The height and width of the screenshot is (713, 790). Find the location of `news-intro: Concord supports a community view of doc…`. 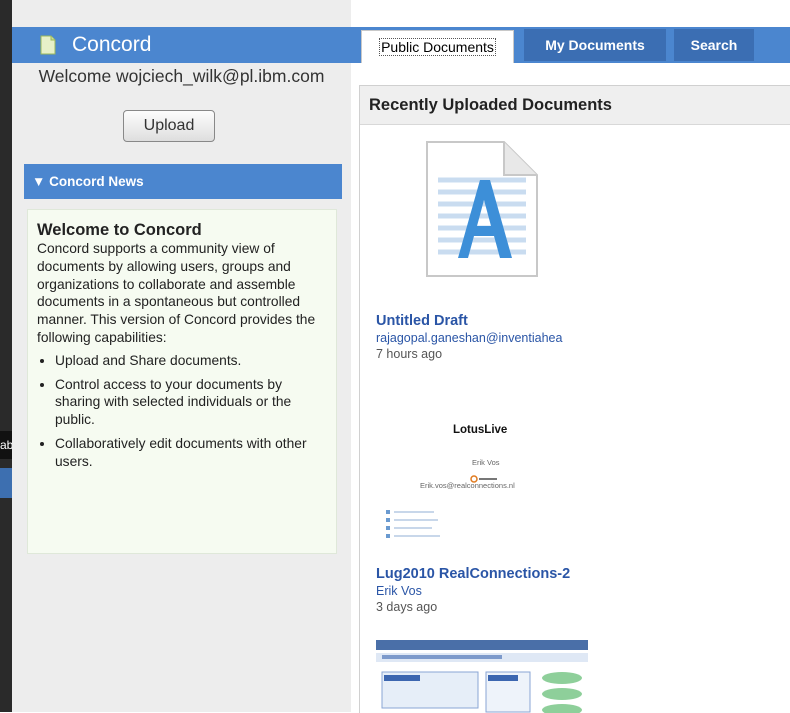

news-intro: Concord supports a community view of doc… is located at coordinates (176, 293).